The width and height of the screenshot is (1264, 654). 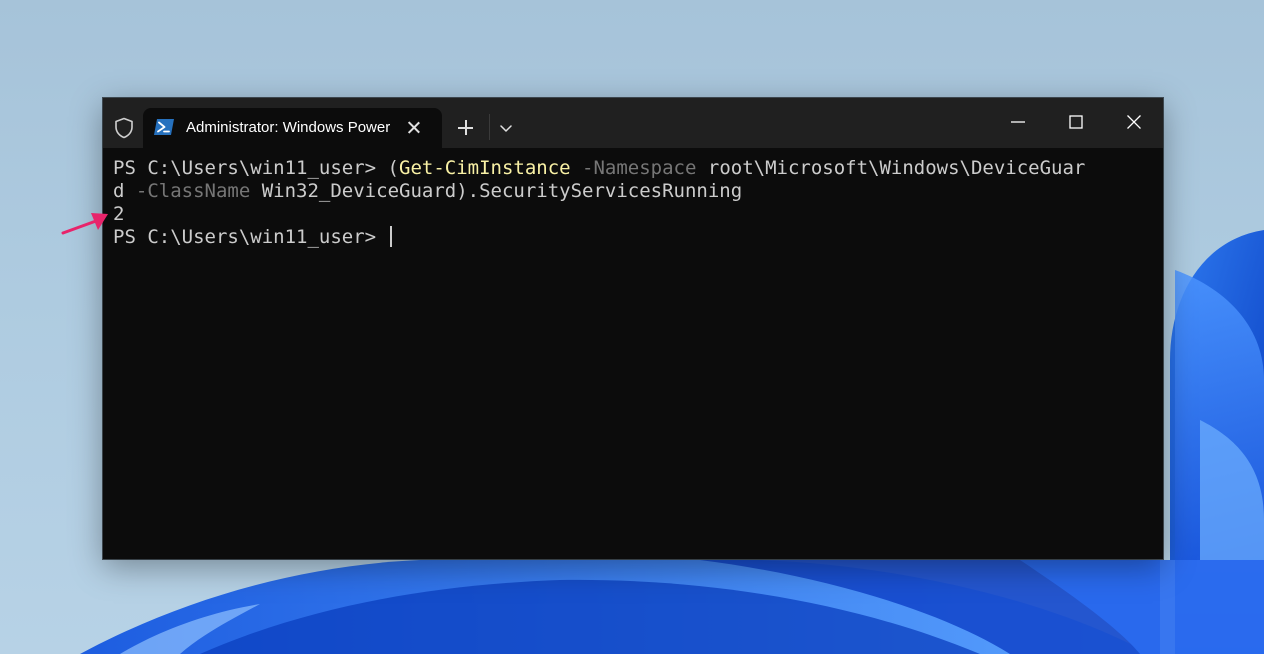 I want to click on paren-open: (, so click(x=393, y=168).